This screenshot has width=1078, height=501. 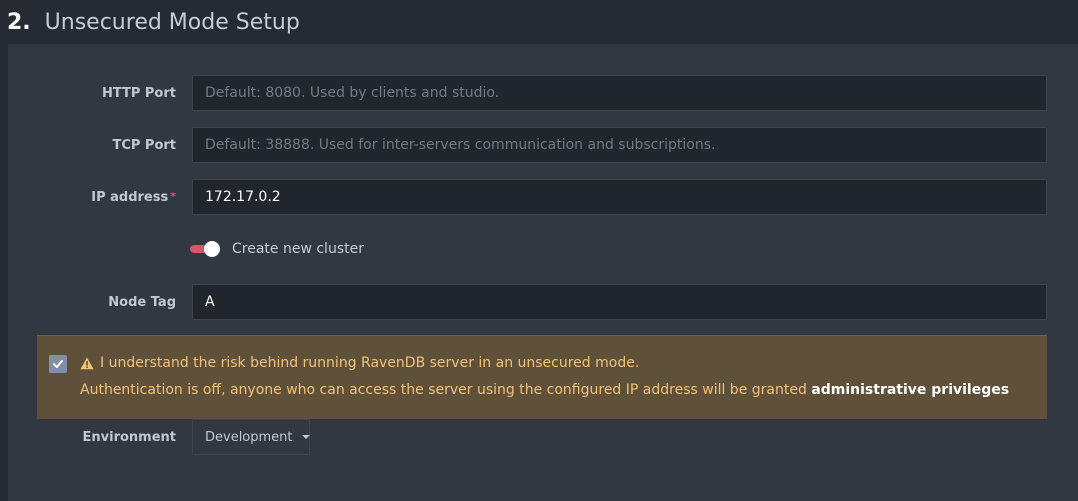 I want to click on ip-address-label-text: IP address, so click(x=130, y=197).